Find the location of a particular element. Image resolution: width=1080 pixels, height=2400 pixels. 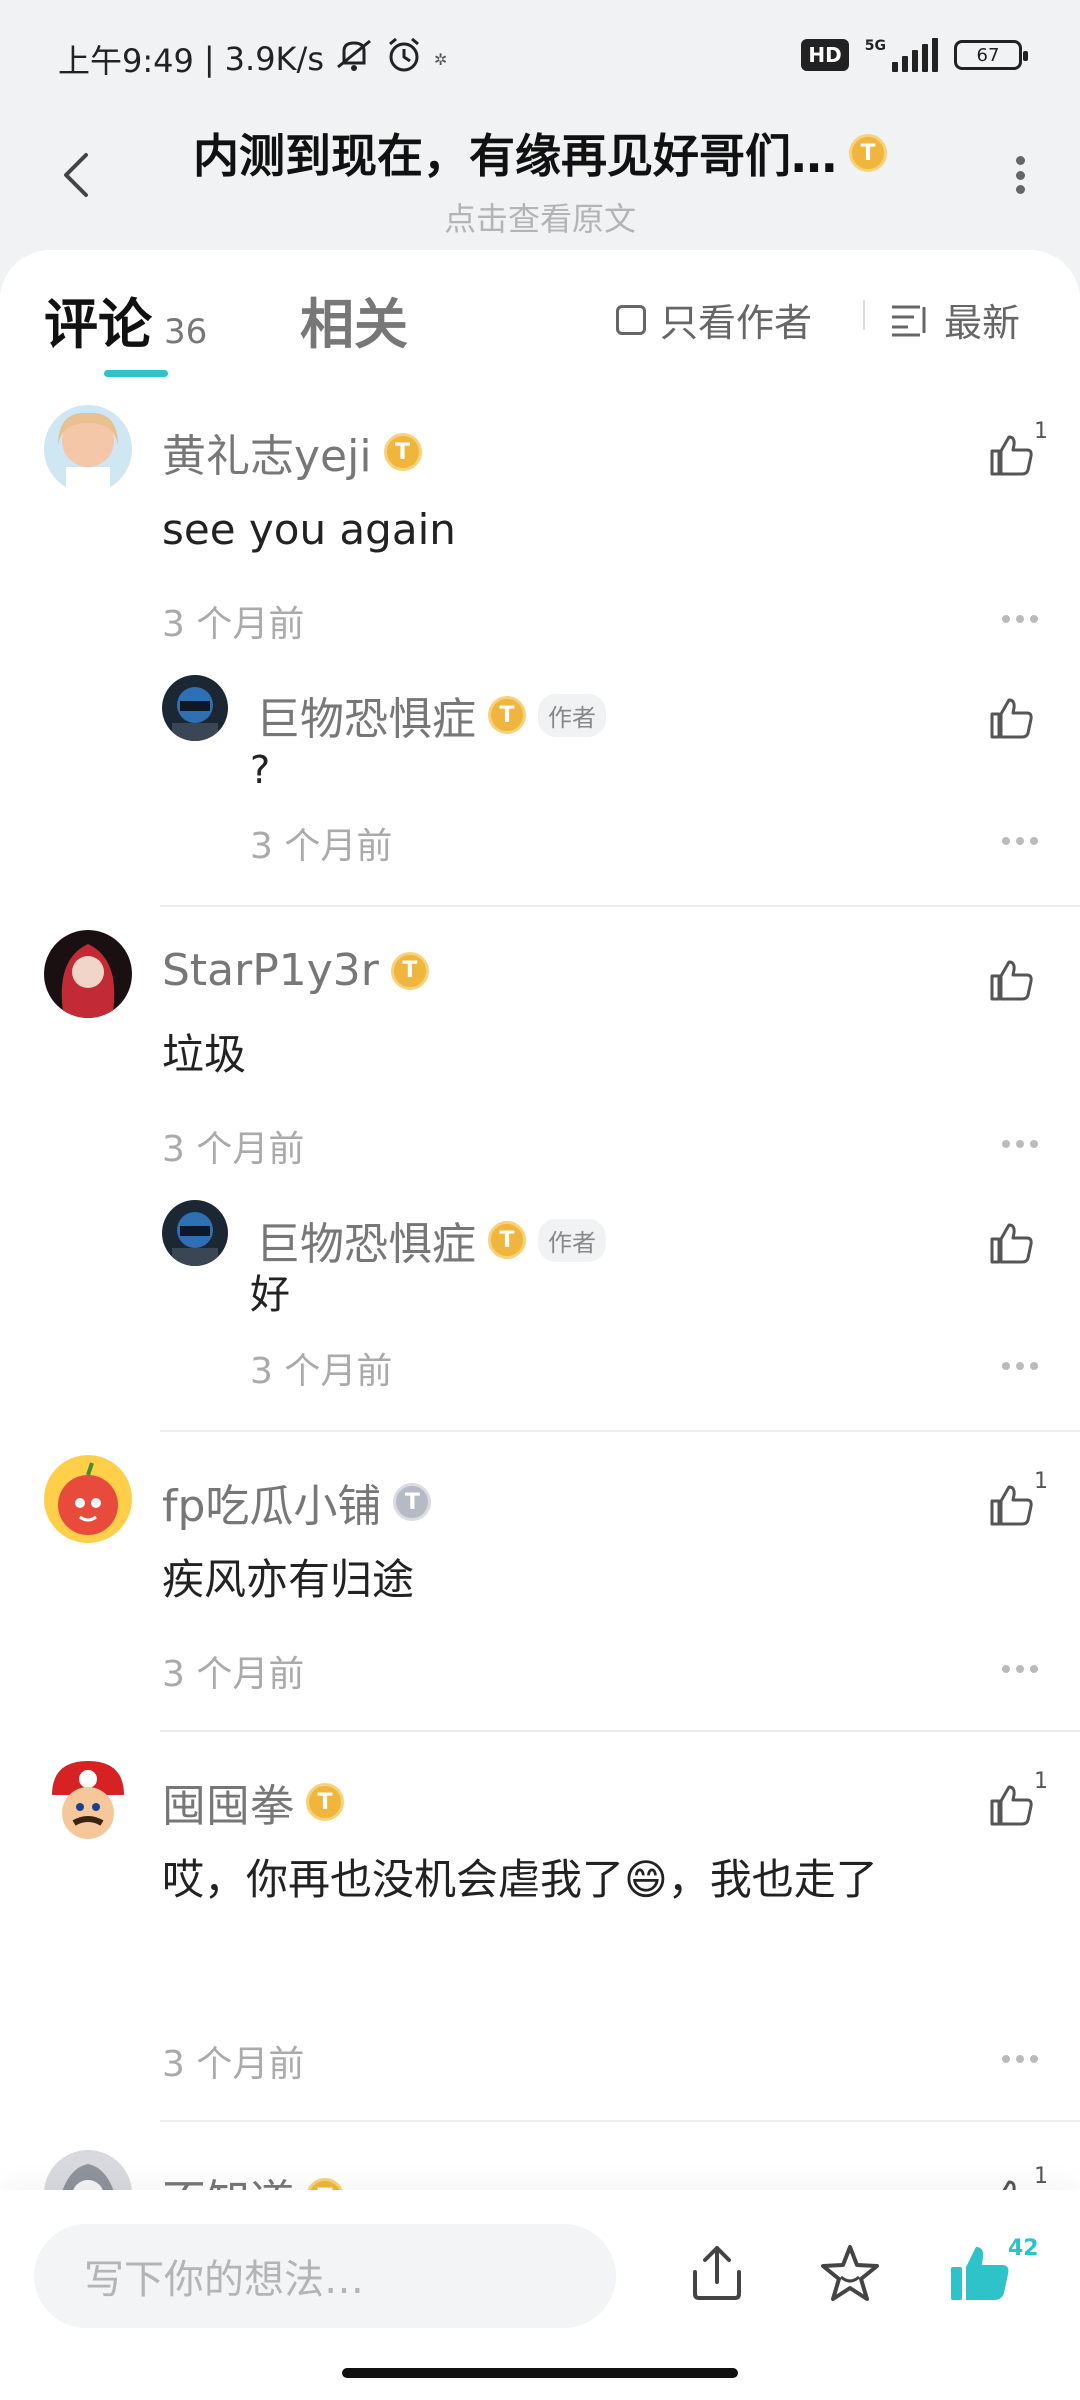

comment-username: fp吃瓜小铺 T is located at coordinates (297, 1502).